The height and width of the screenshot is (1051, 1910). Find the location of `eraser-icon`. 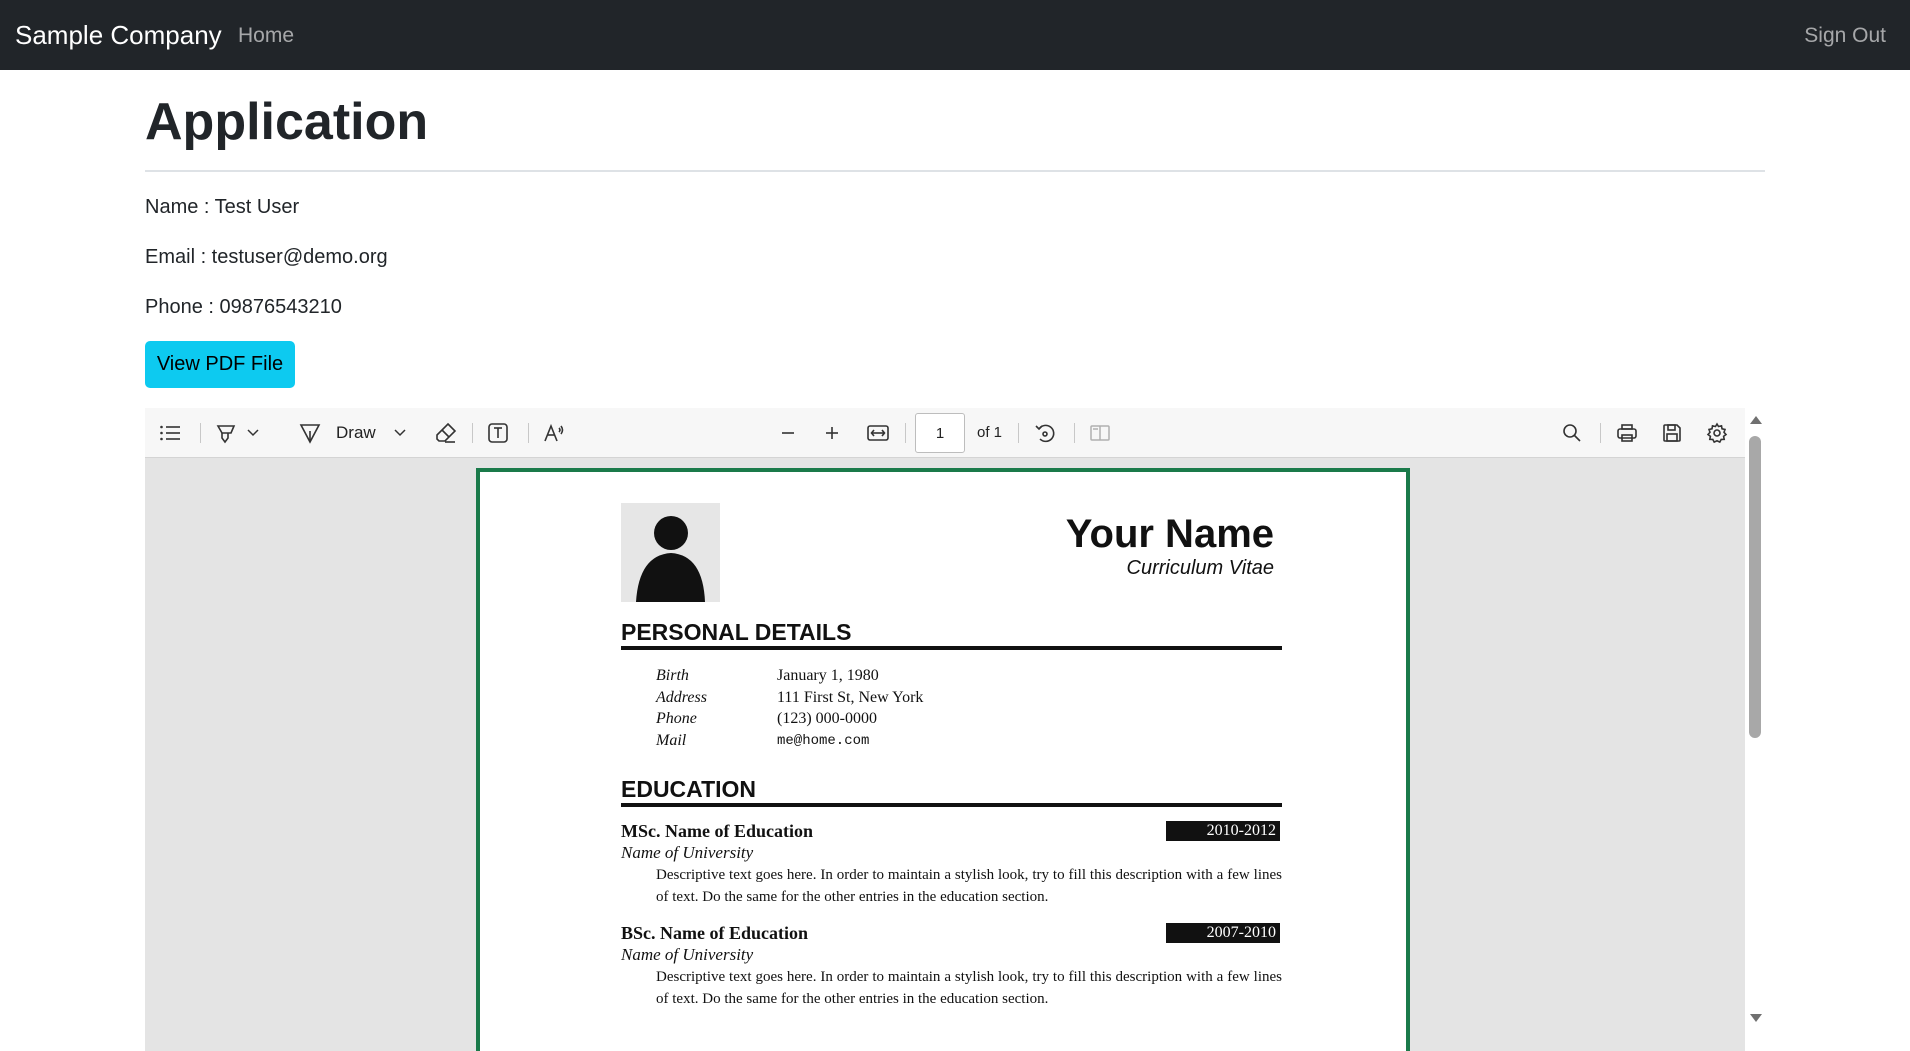

eraser-icon is located at coordinates (446, 433).